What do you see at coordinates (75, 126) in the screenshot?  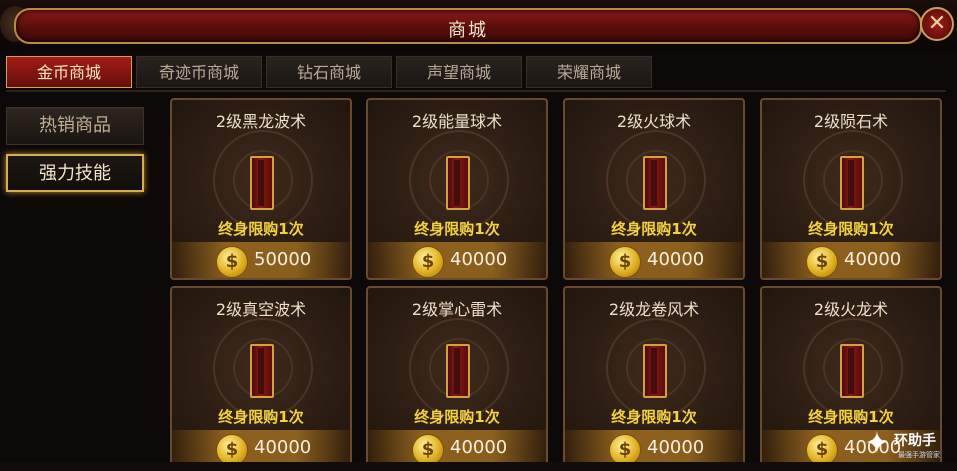 I see `sidebar-item-hot-items: 热销商品` at bounding box center [75, 126].